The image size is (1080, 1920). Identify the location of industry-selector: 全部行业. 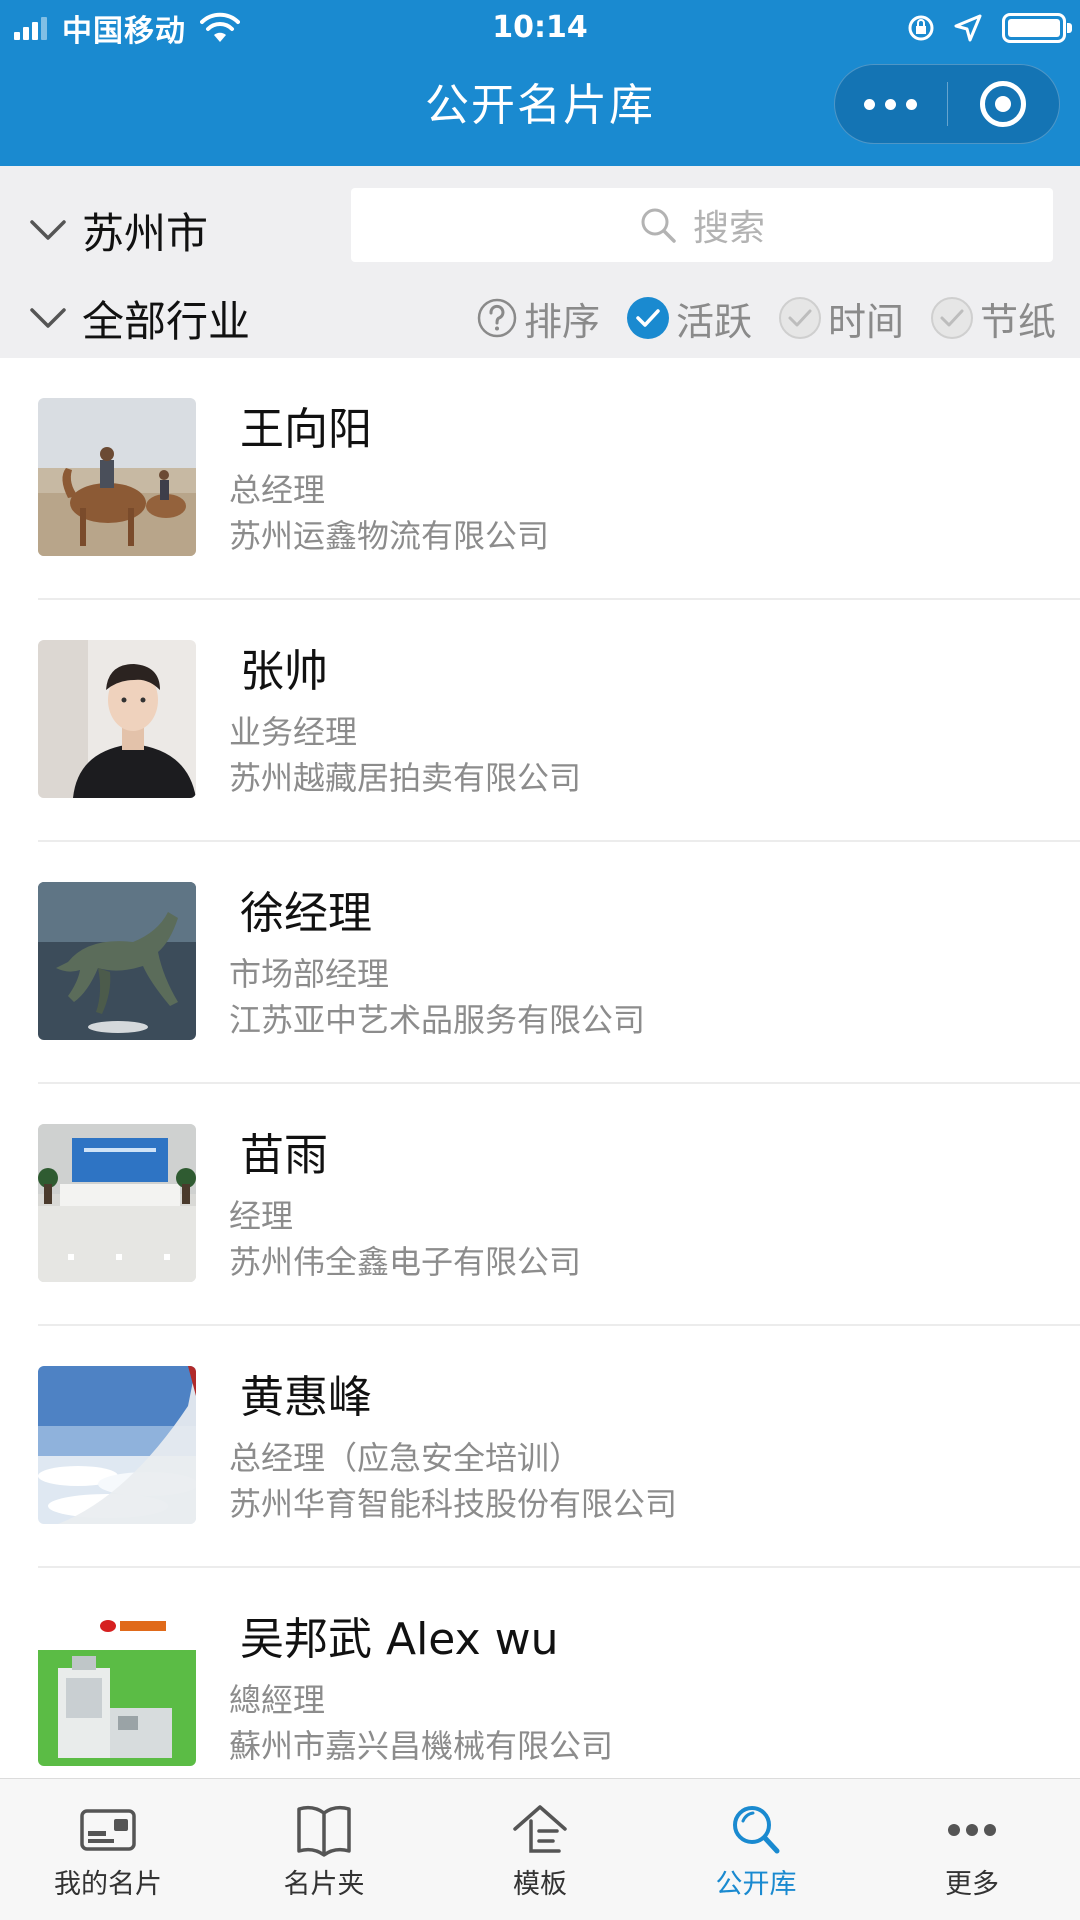
(139, 318).